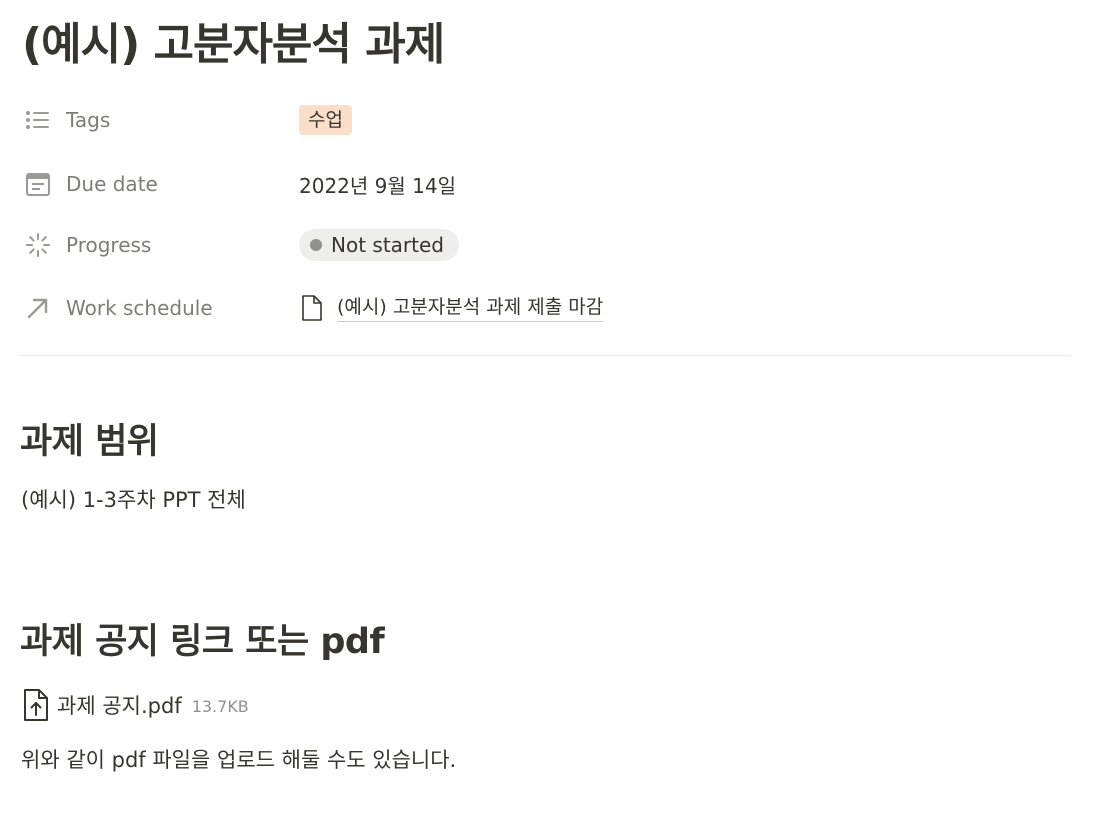  I want to click on property-value-work-schedule: (예시) 고분자분석 과제 제출 마감, so click(451, 308).